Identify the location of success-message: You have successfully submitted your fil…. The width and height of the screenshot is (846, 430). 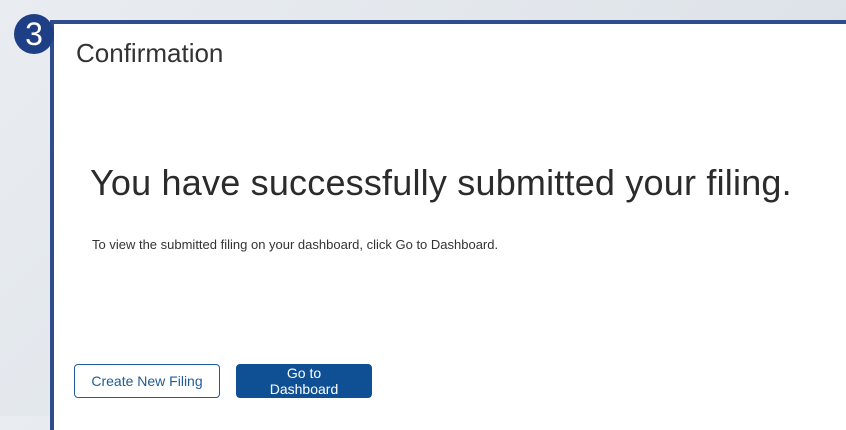
(441, 182).